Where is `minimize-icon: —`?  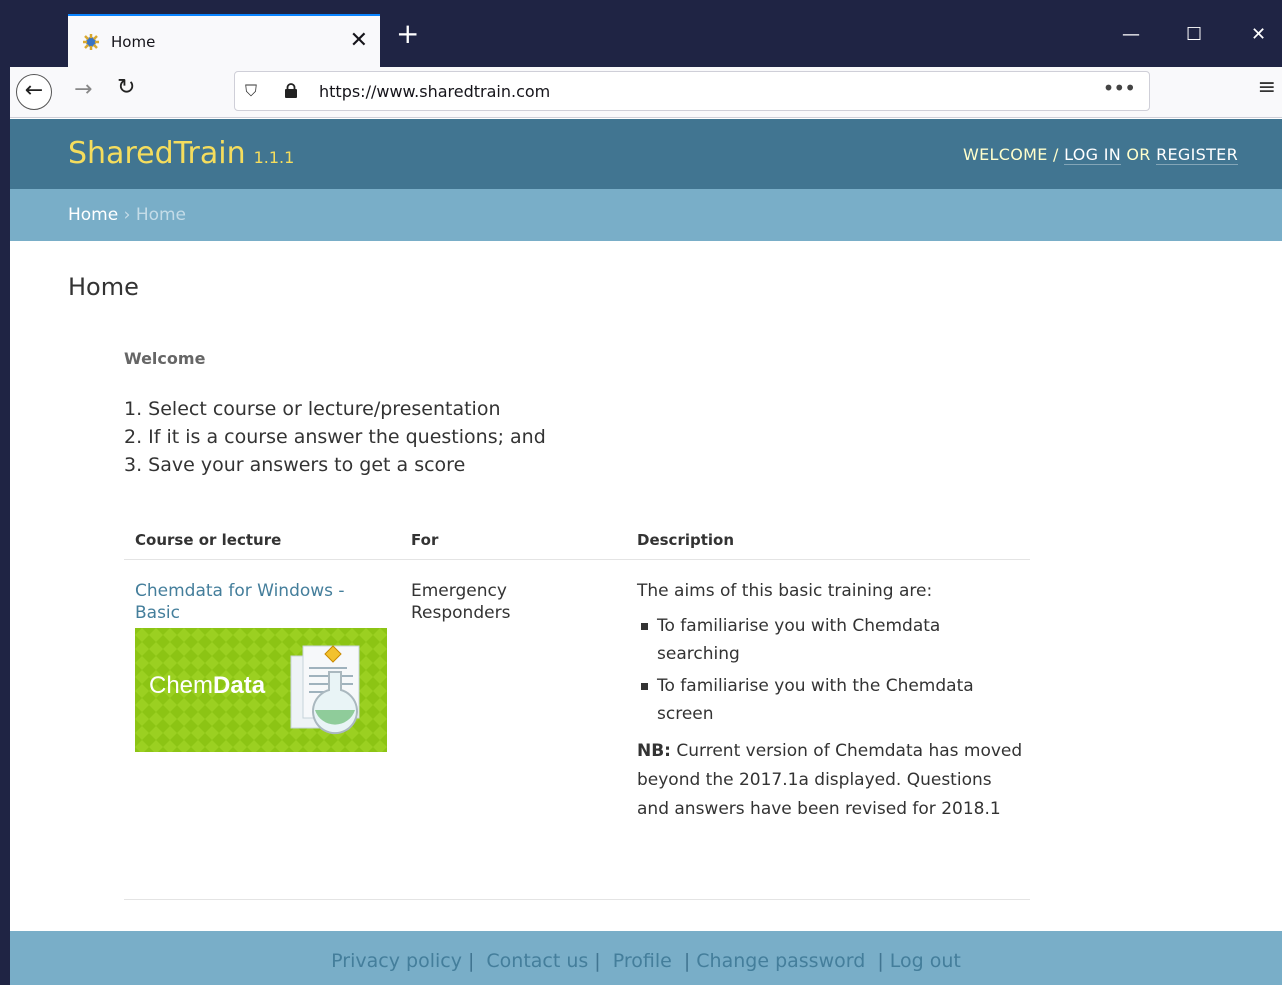
minimize-icon: — is located at coordinates (1131, 34).